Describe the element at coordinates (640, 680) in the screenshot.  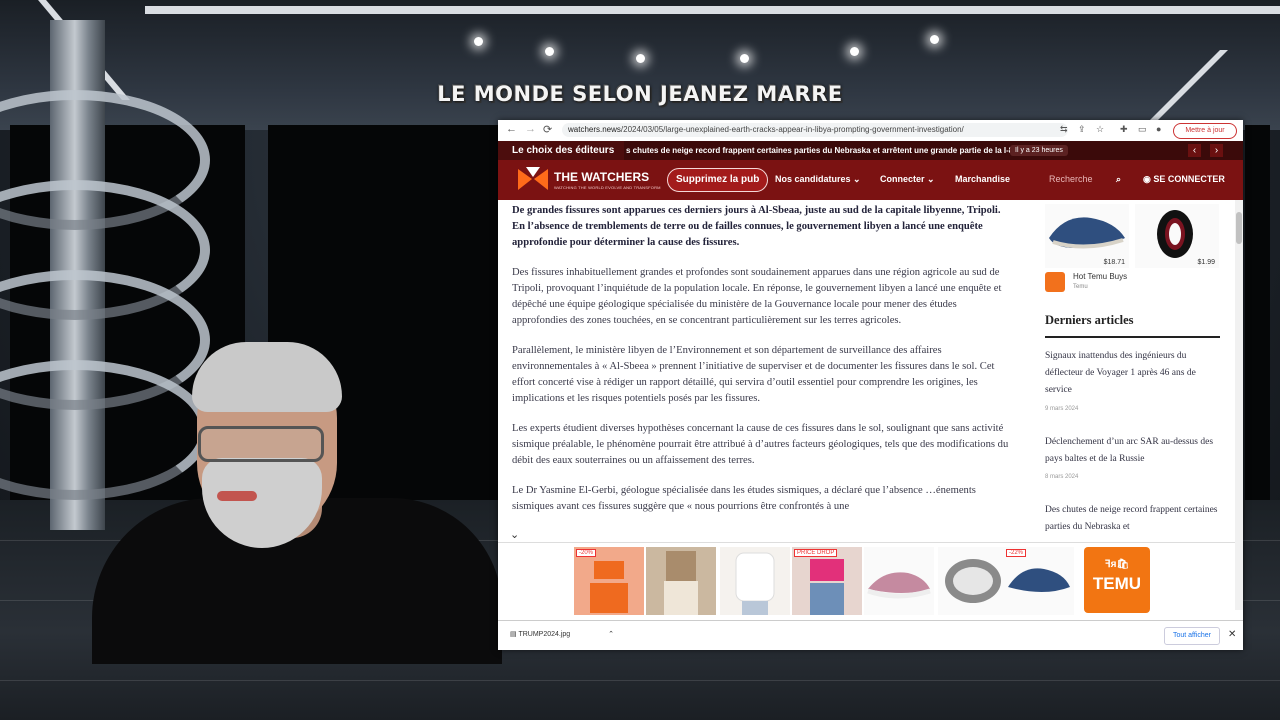
I see `floor-line` at that location.